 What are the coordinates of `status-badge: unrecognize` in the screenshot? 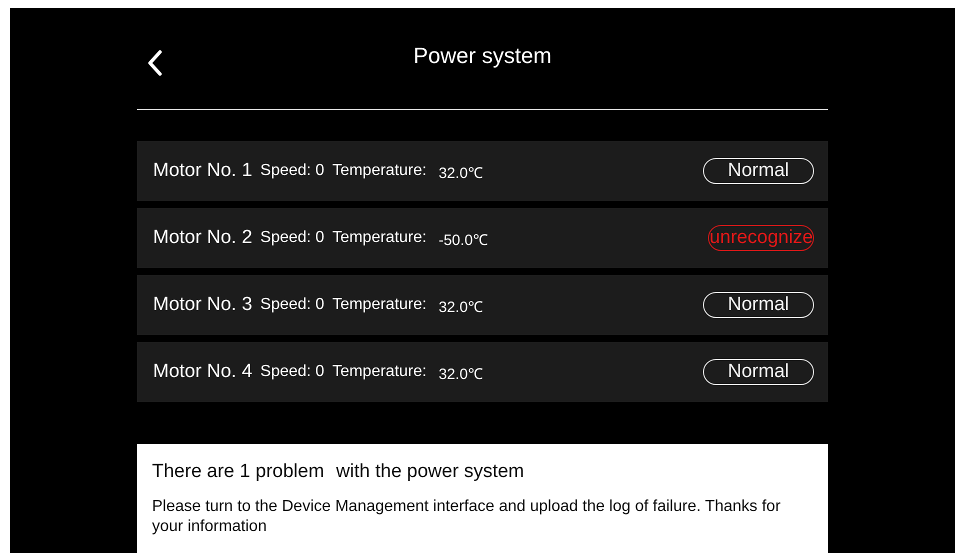 It's located at (761, 238).